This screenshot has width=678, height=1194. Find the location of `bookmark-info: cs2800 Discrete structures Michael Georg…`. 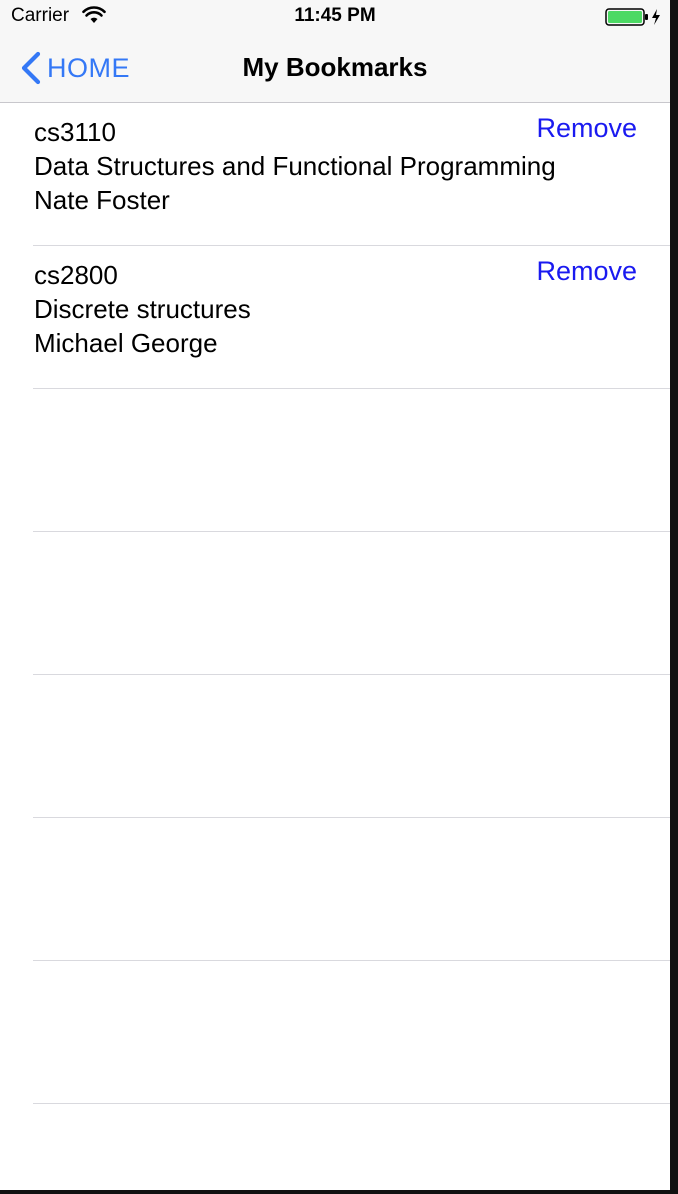

bookmark-info: cs2800 Discrete structures Michael Georg… is located at coordinates (142, 309).